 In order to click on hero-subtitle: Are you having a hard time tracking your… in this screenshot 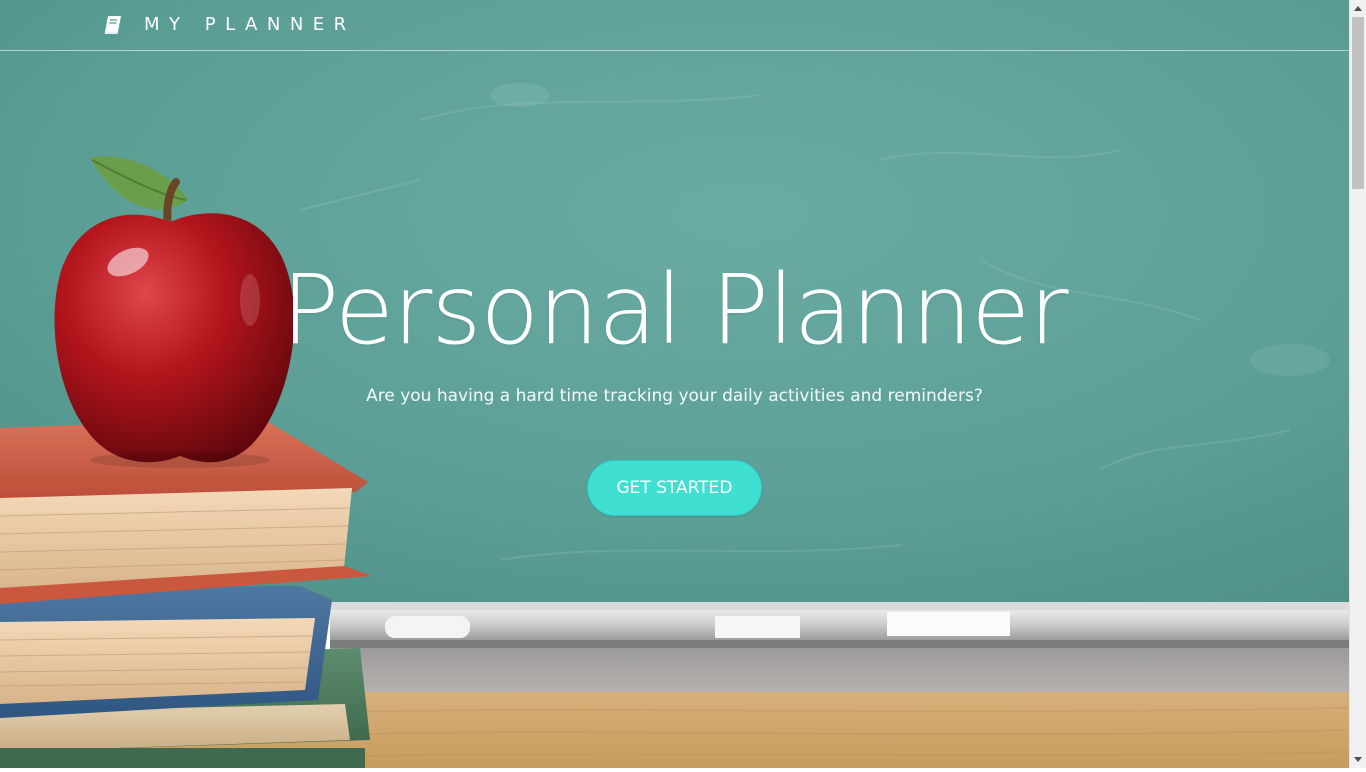, I will do `click(674, 396)`.